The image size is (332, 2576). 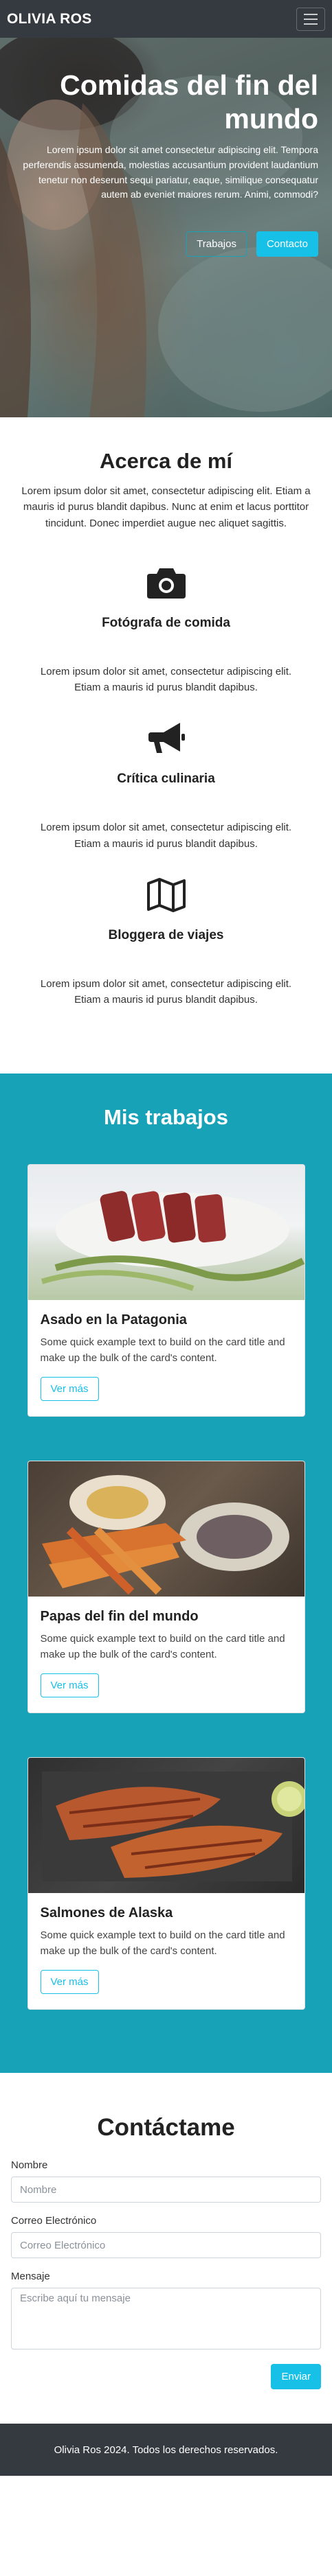 I want to click on steak-illustration, so click(x=173, y=1241).